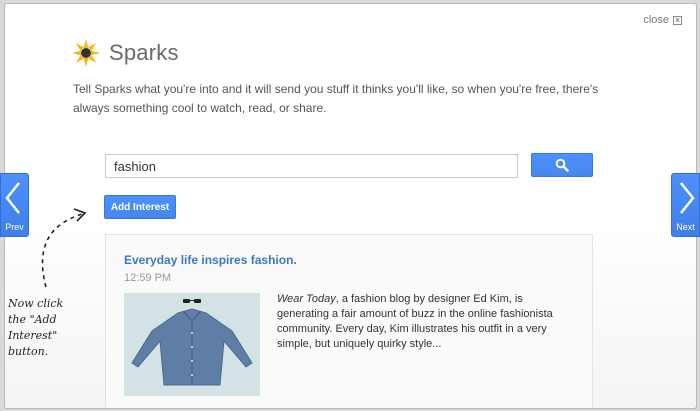  I want to click on brand-header: Sparks, so click(125, 53).